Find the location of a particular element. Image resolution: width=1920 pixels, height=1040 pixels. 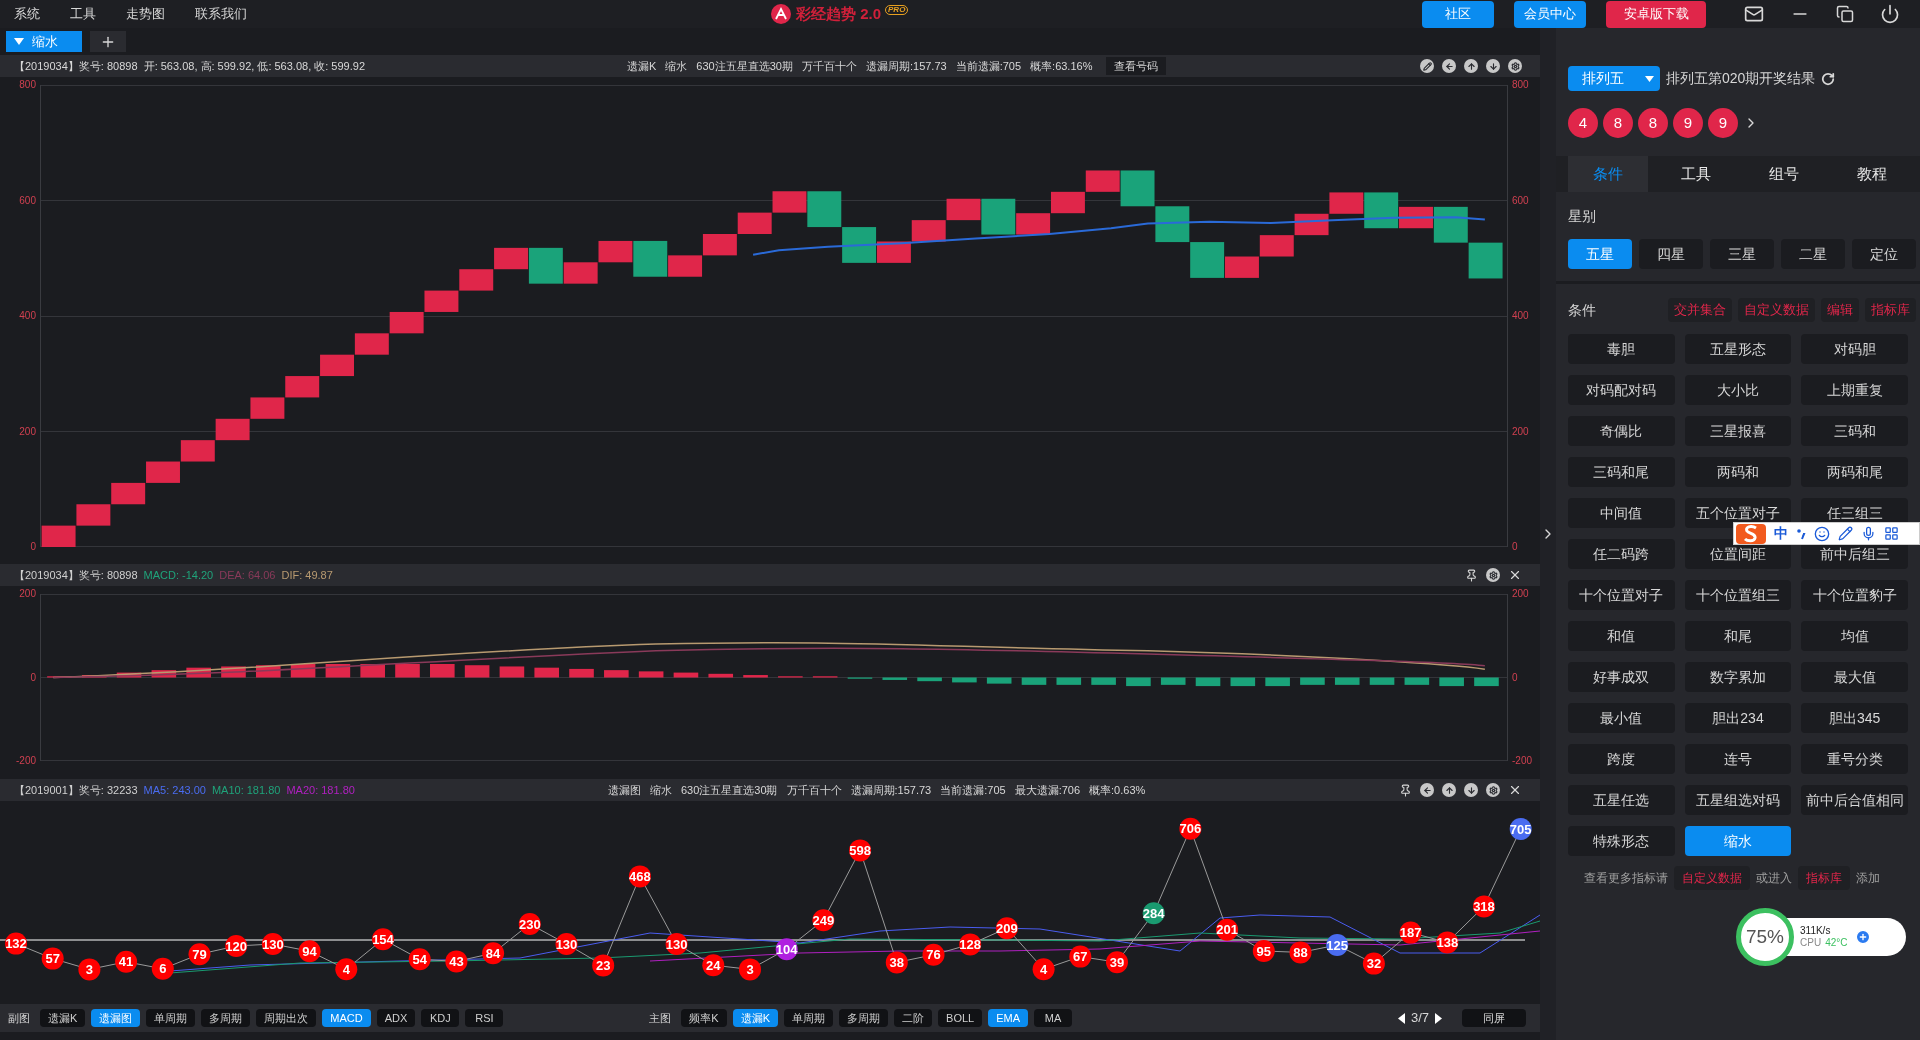

pen-icon is located at coordinates (1845, 533).